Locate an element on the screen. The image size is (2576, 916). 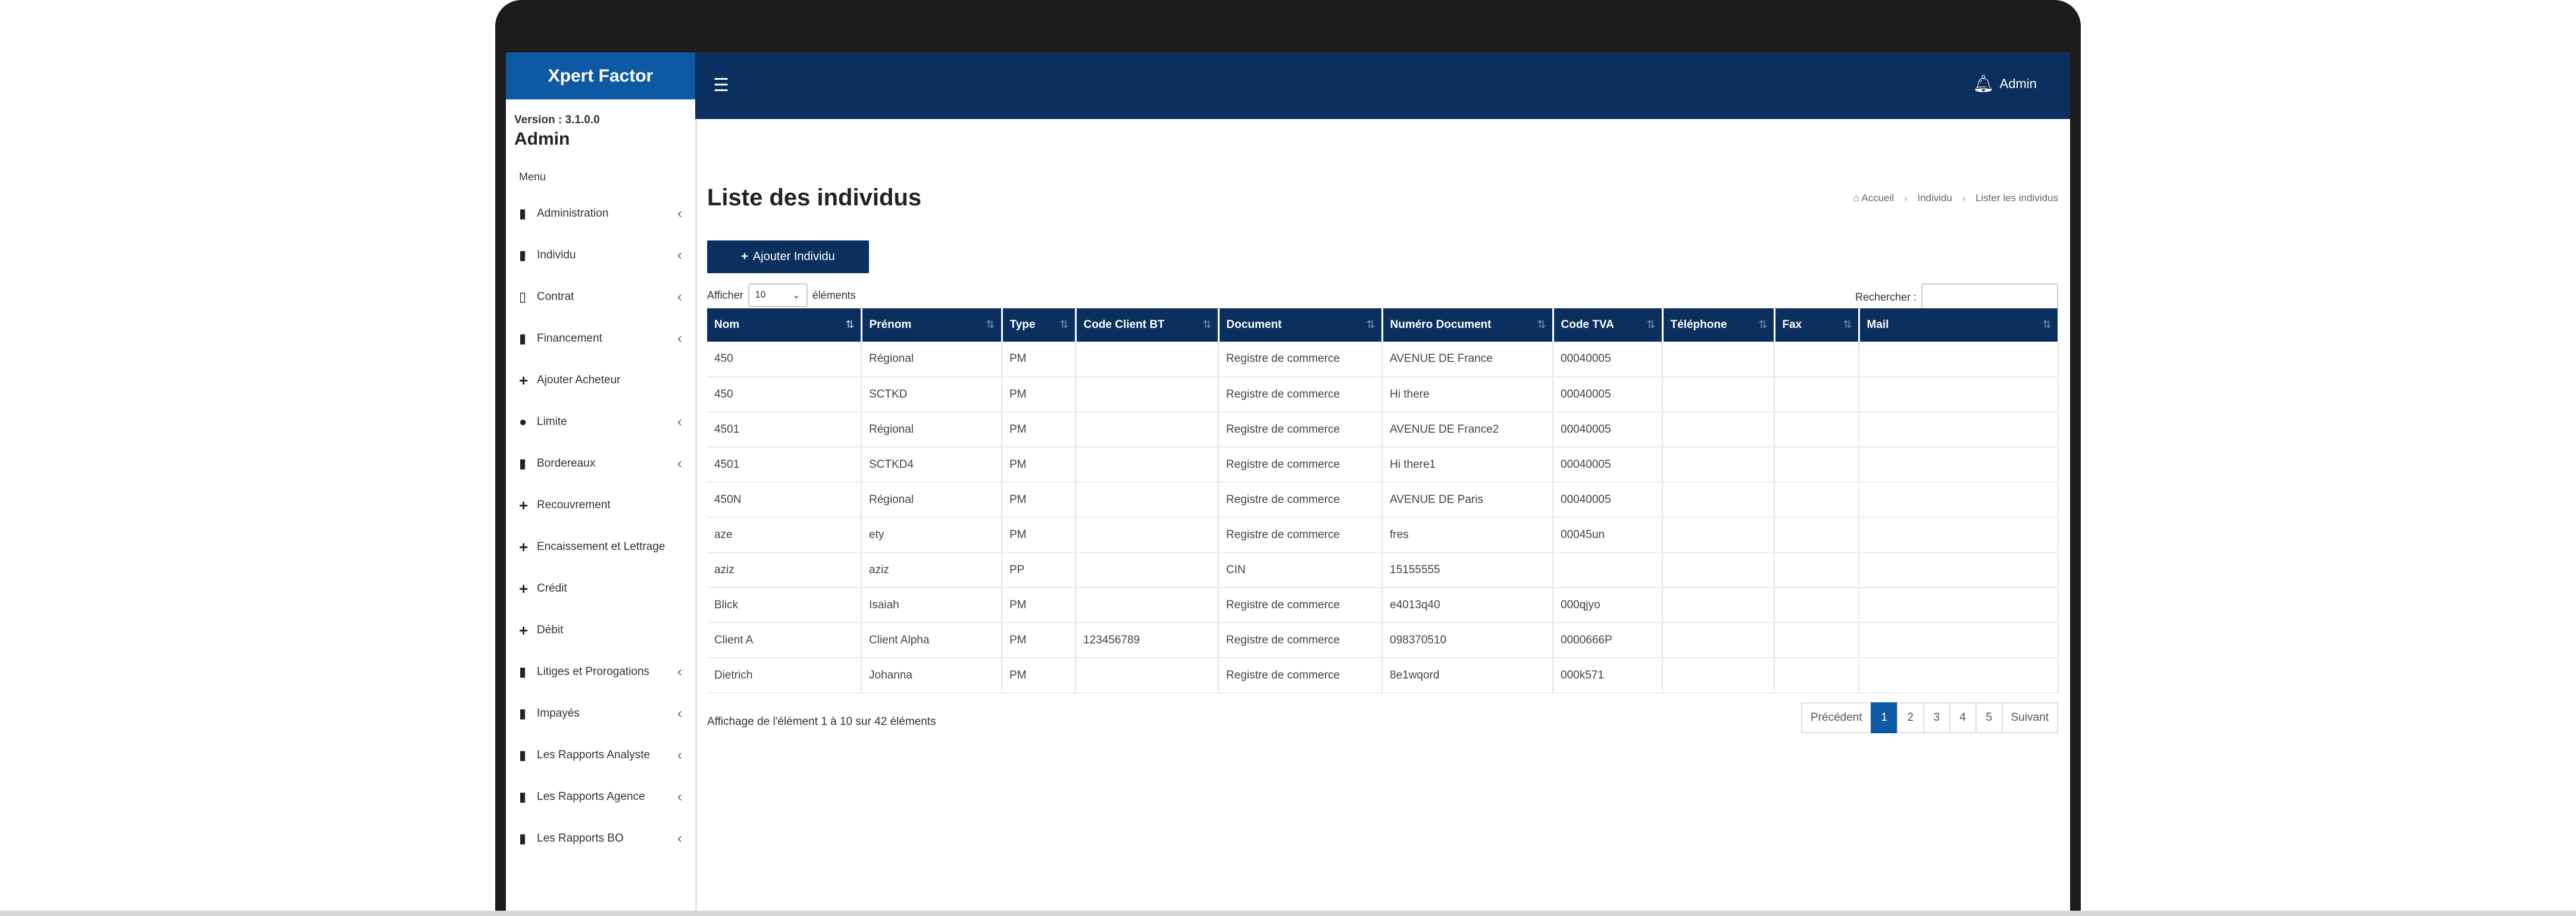
sidebar-item-ajouter-acheteur: + Ajouter Acheteur is located at coordinates (600, 380).